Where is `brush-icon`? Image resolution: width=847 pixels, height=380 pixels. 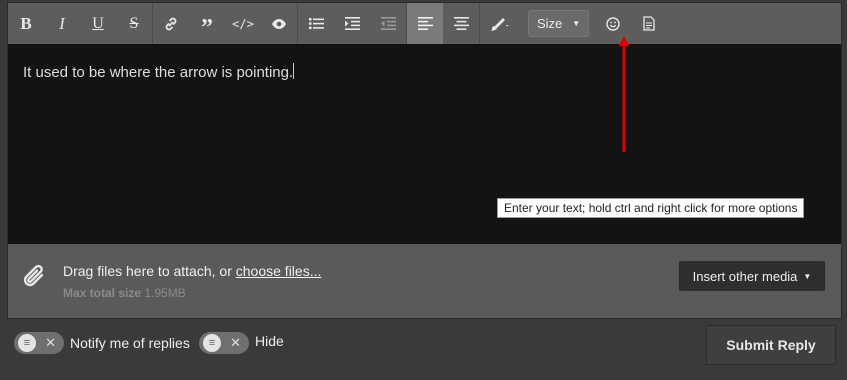
brush-icon is located at coordinates (500, 24).